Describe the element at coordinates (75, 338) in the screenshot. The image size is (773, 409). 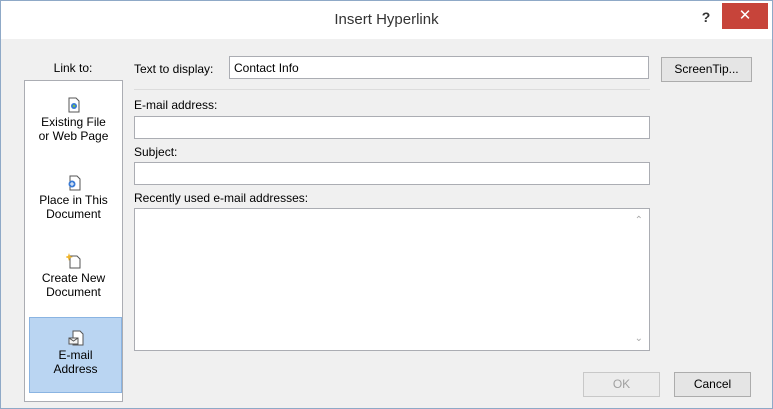
I see `email-address-icon` at that location.